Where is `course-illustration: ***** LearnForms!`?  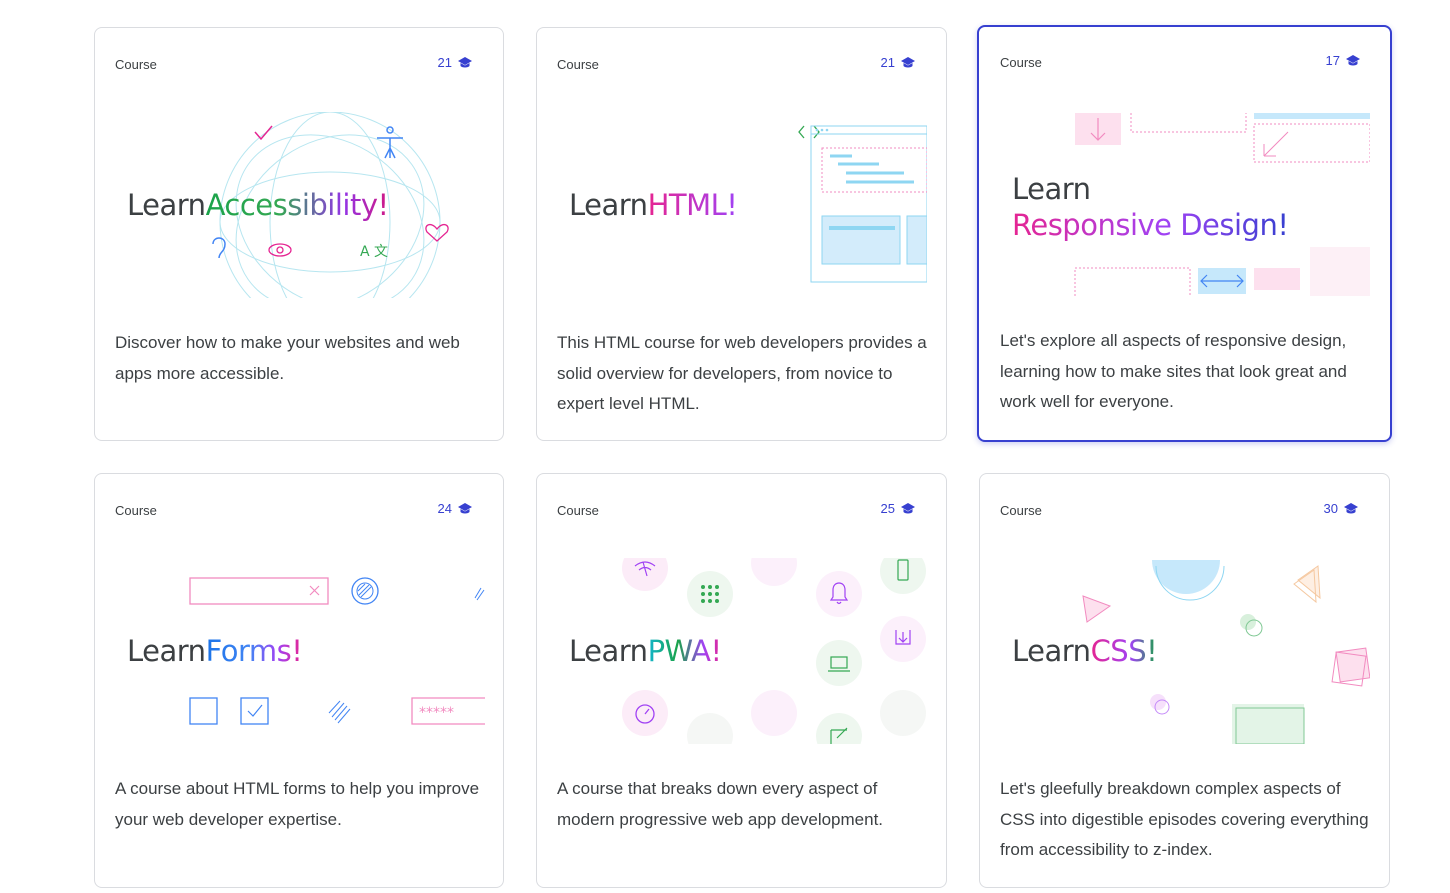 course-illustration: ***** LearnForms! is located at coordinates (300, 651).